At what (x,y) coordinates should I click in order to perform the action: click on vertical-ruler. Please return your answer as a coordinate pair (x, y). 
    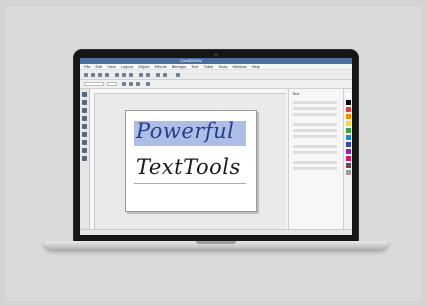
    Looking at the image, I should click on (92, 161).